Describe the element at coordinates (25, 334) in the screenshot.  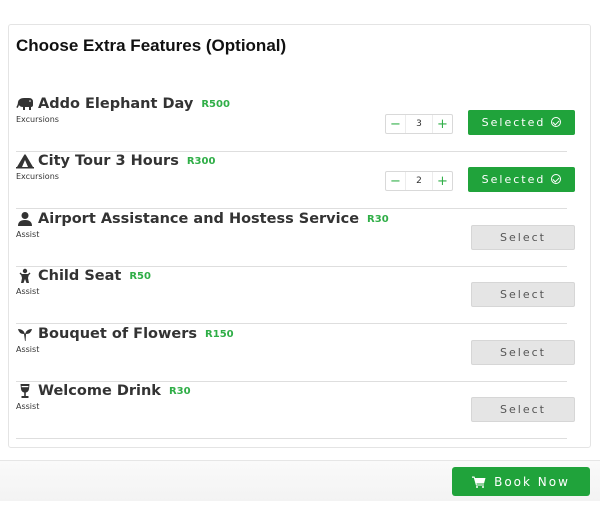
I see `bouquet-icon` at that location.